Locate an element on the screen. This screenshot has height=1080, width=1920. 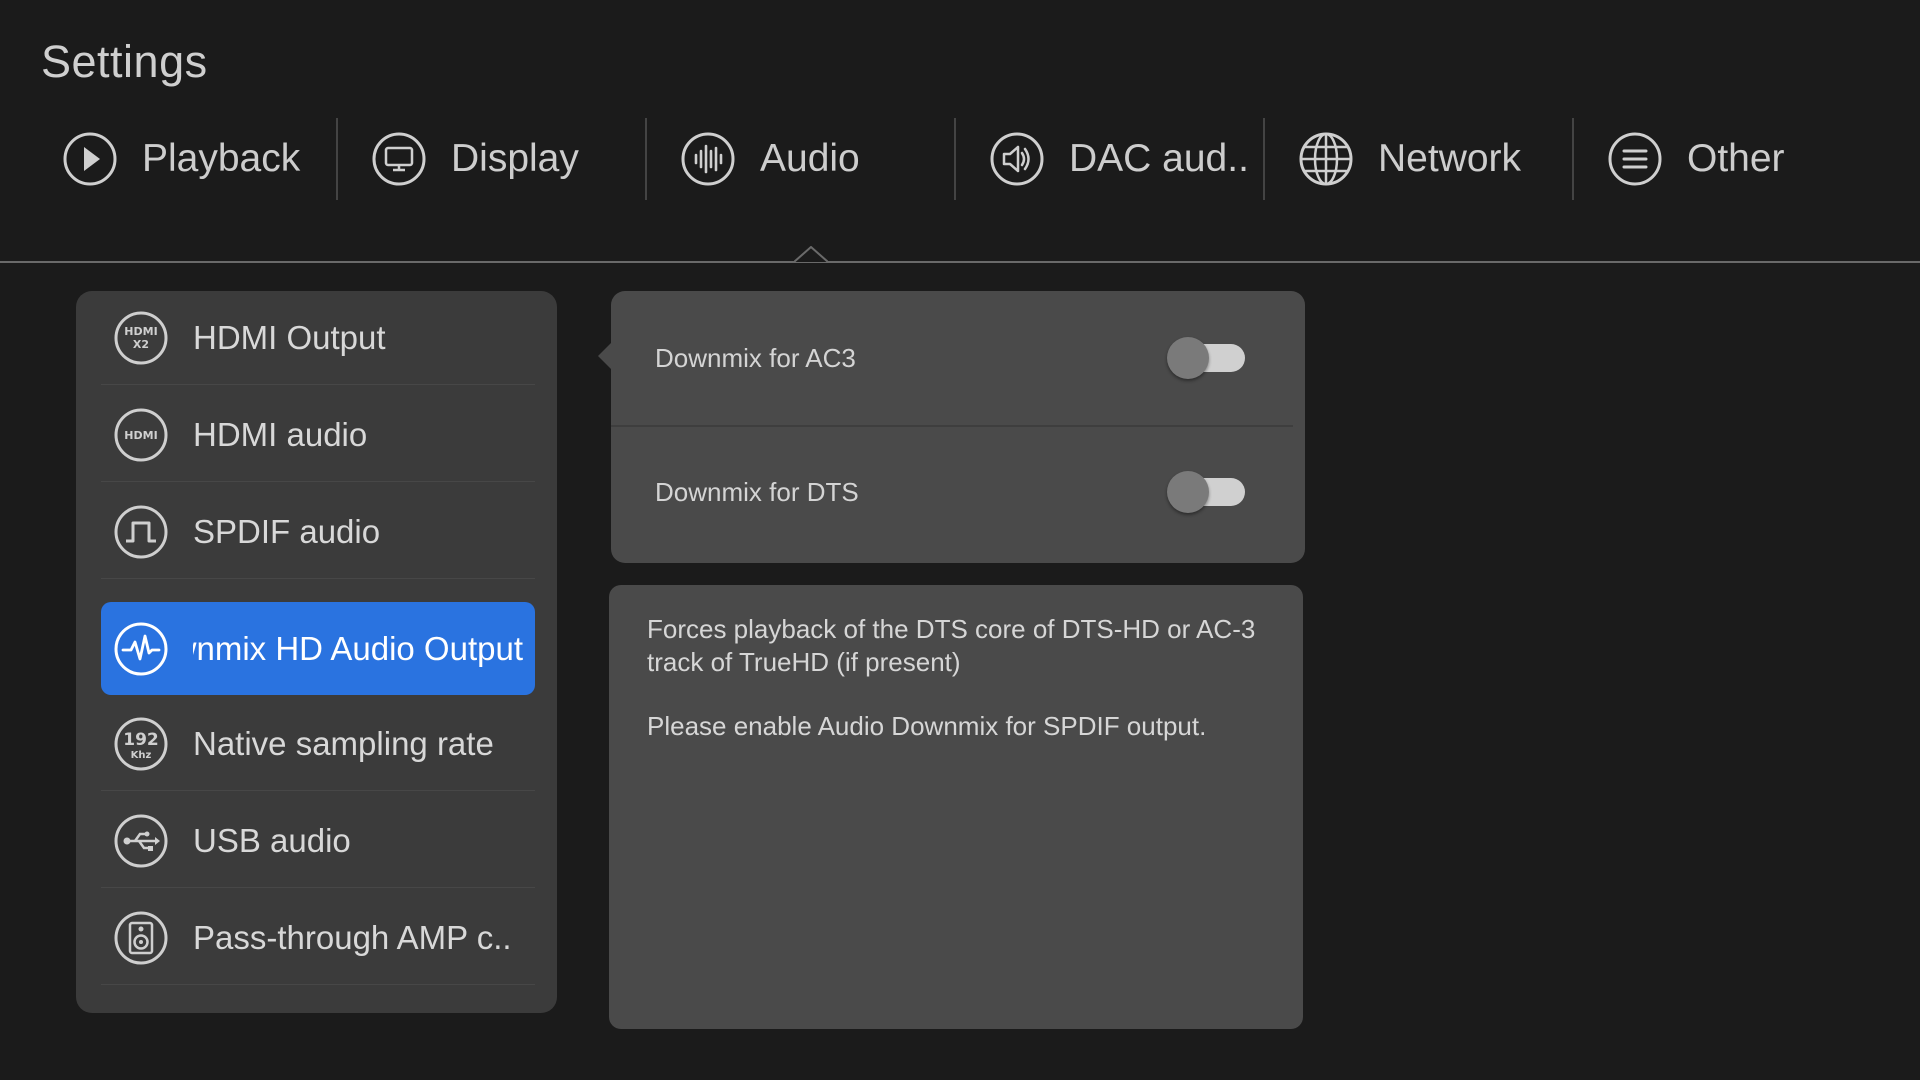
tab-label: Audio is located at coordinates (810, 158).